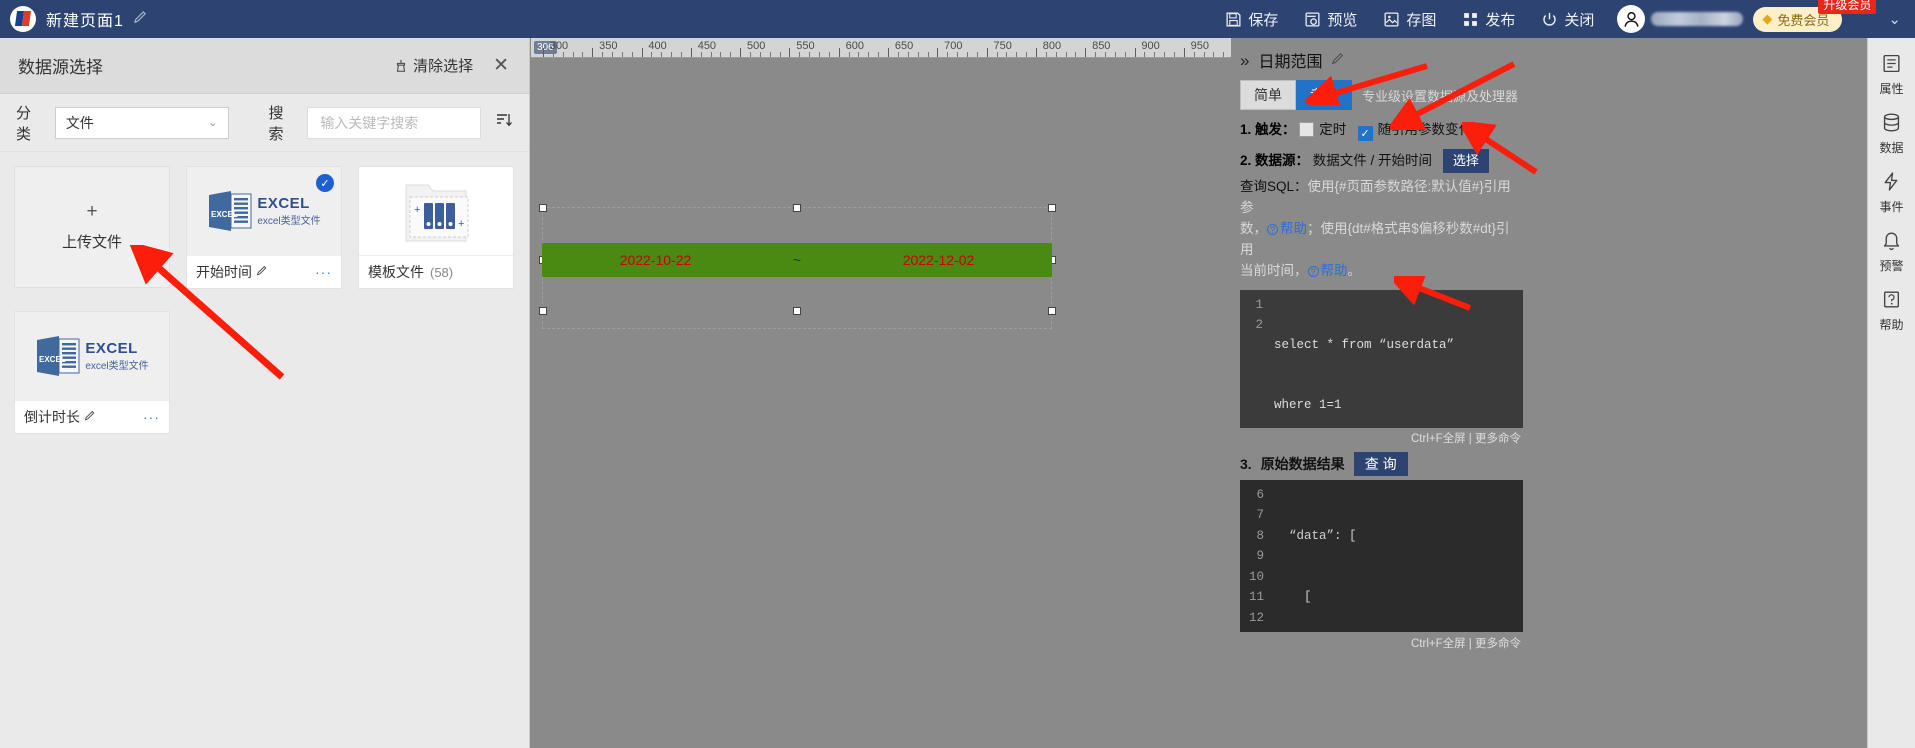 This screenshot has width=1915, height=748. What do you see at coordinates (92, 227) in the screenshot?
I see `upload-file-card: + 上传文件` at bounding box center [92, 227].